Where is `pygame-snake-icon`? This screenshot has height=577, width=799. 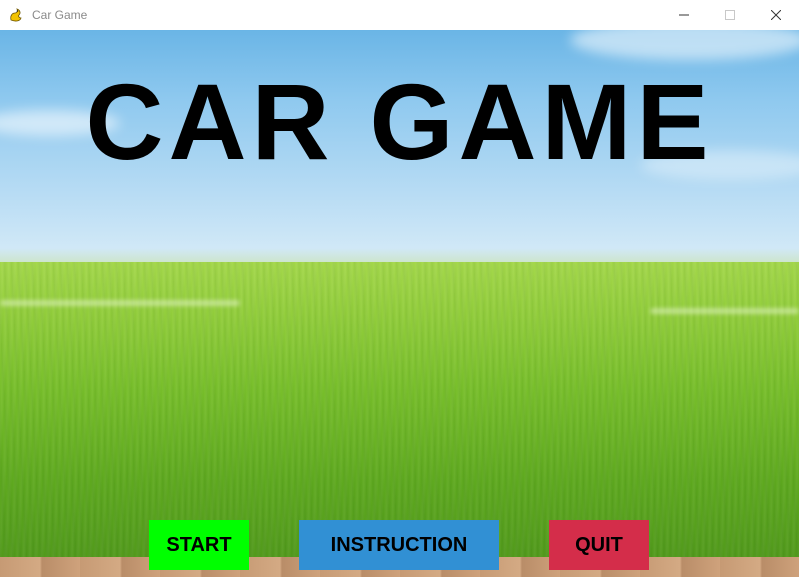 pygame-snake-icon is located at coordinates (16, 15).